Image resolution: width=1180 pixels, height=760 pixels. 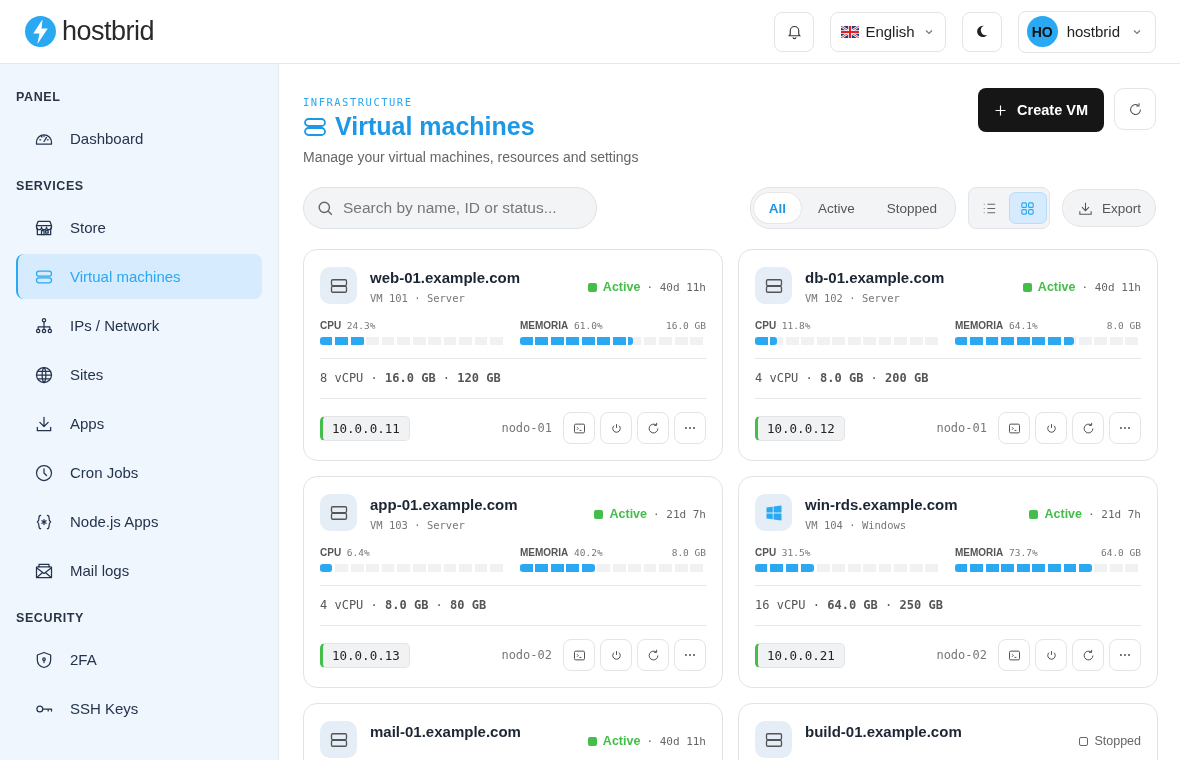 I want to click on sidebar-item: Cron Jobs, so click(x=139, y=472).